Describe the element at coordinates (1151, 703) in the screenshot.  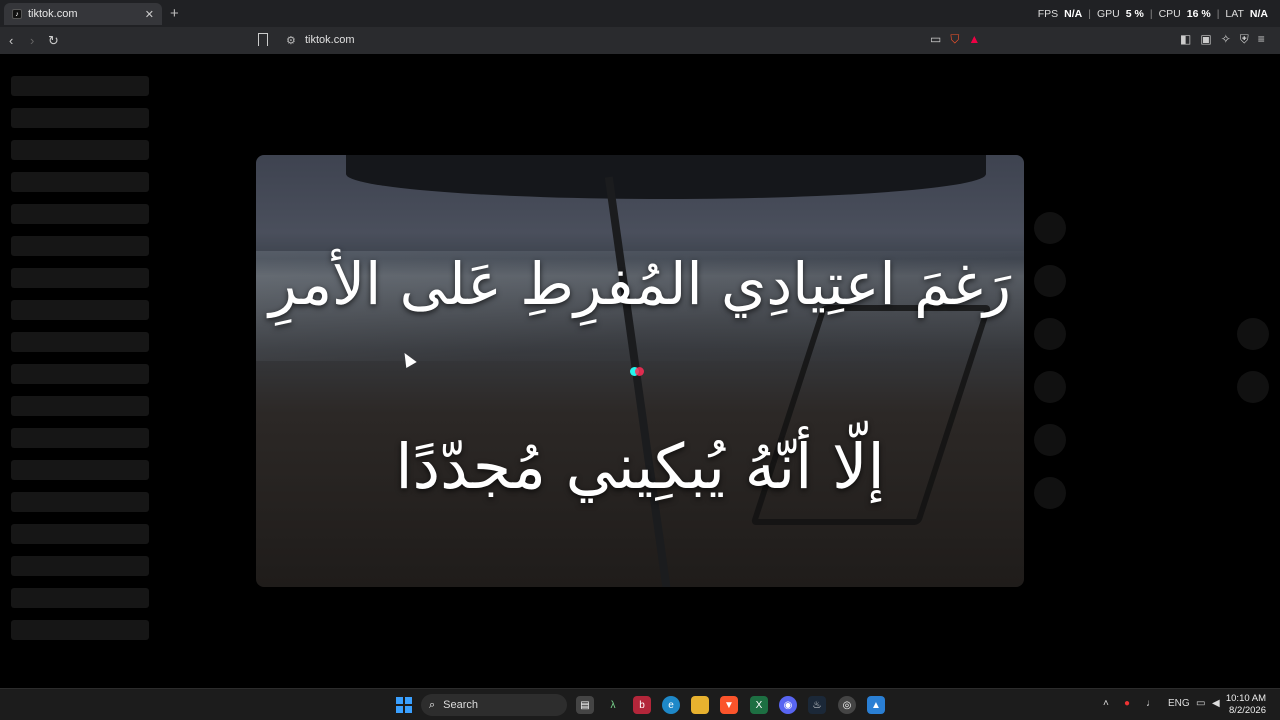
I see `microphone-icon: ♩` at that location.